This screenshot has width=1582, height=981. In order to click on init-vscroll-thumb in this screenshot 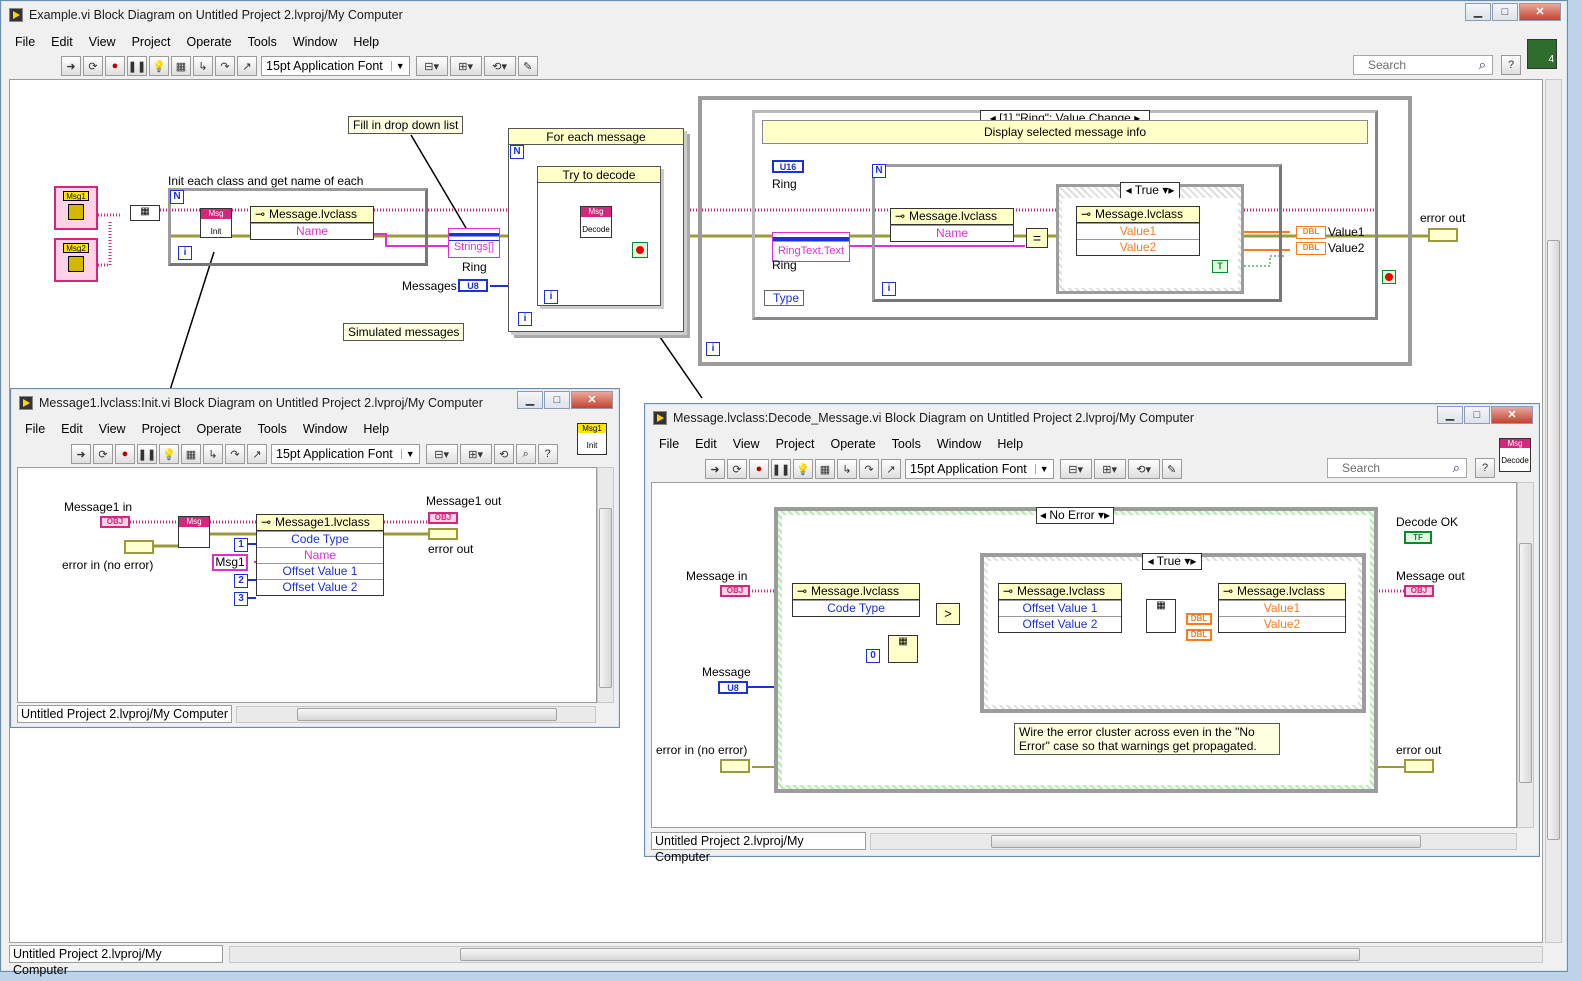, I will do `click(605, 598)`.